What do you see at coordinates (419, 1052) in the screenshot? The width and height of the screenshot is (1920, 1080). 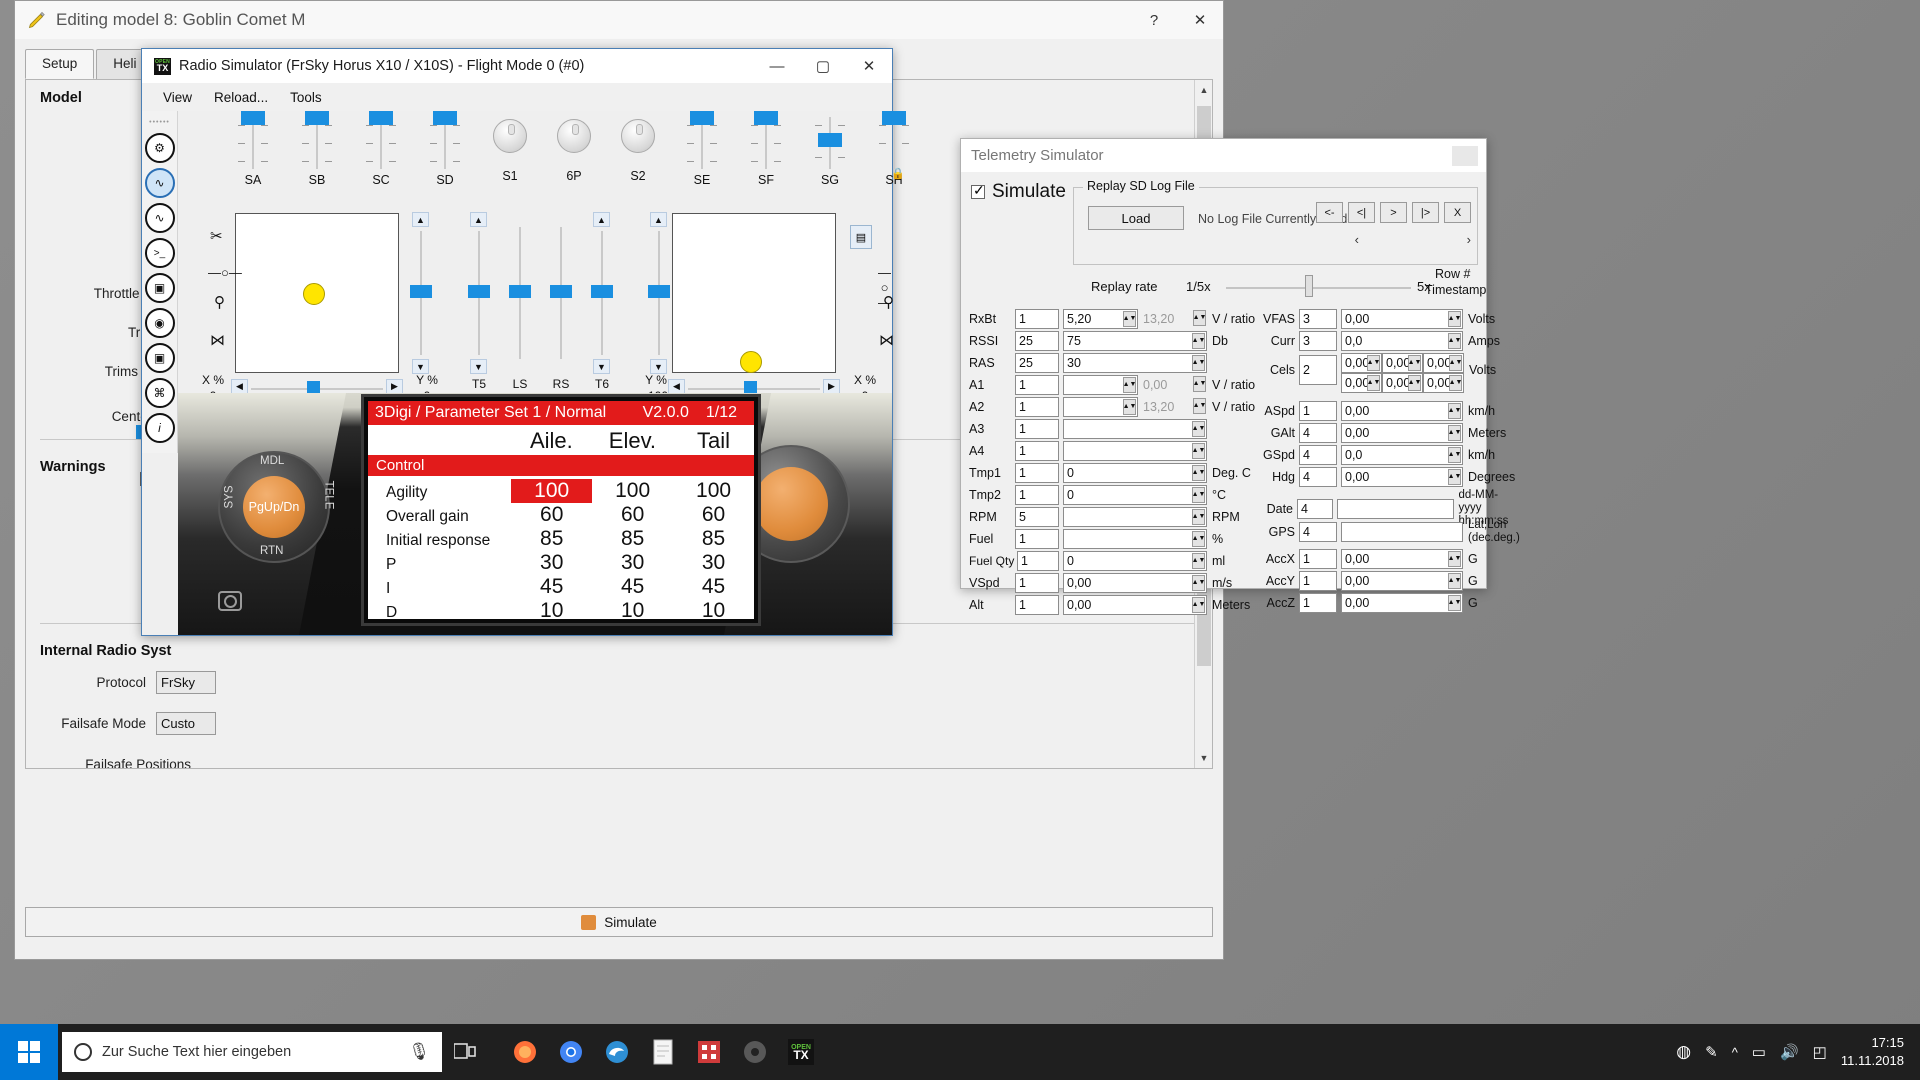 I see `microphone-icon: 🎙` at bounding box center [419, 1052].